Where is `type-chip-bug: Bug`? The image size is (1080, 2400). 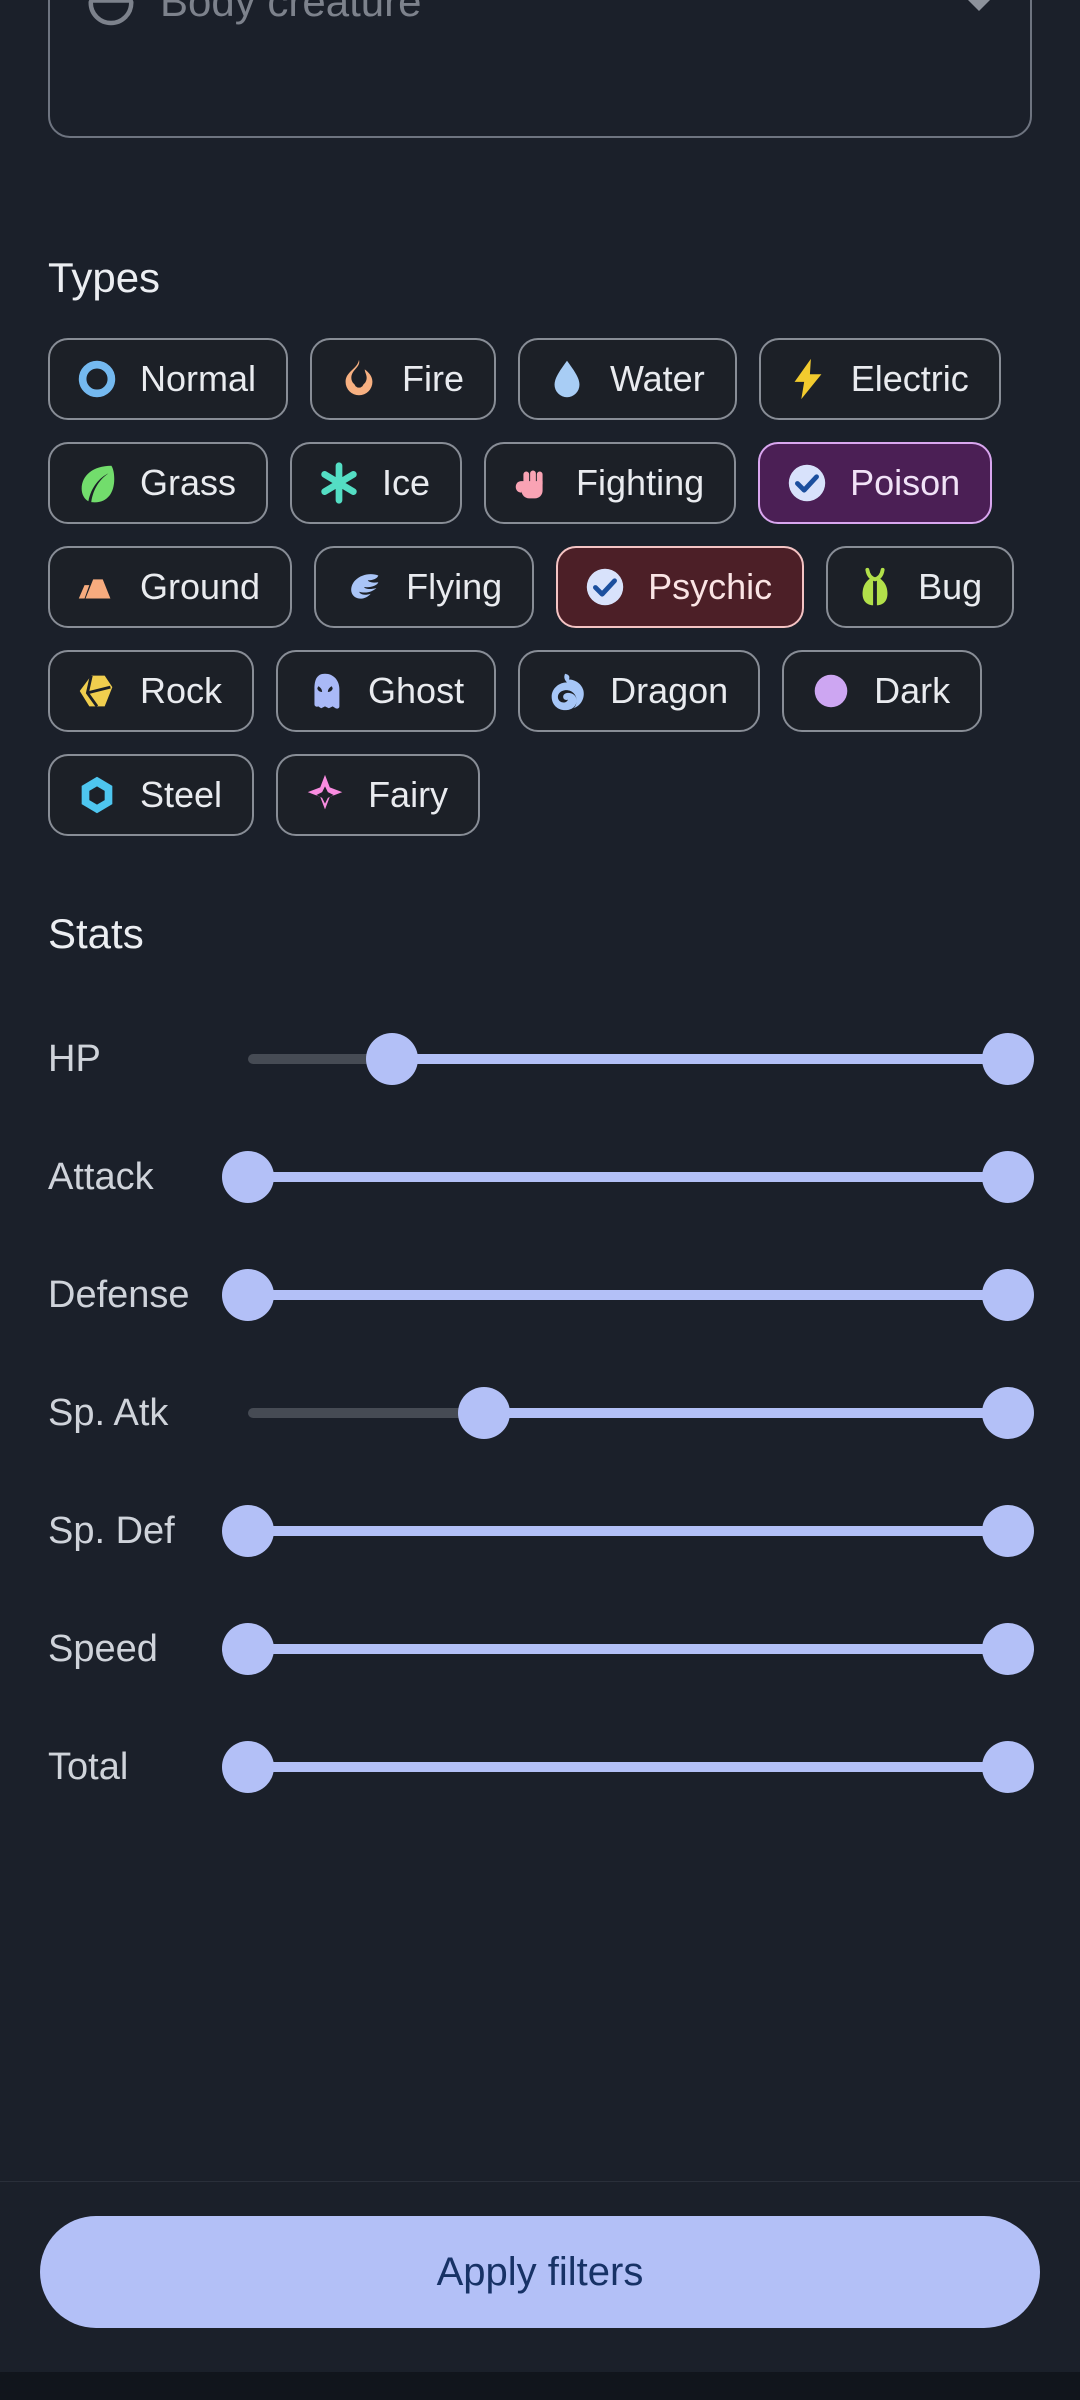 type-chip-bug: Bug is located at coordinates (920, 587).